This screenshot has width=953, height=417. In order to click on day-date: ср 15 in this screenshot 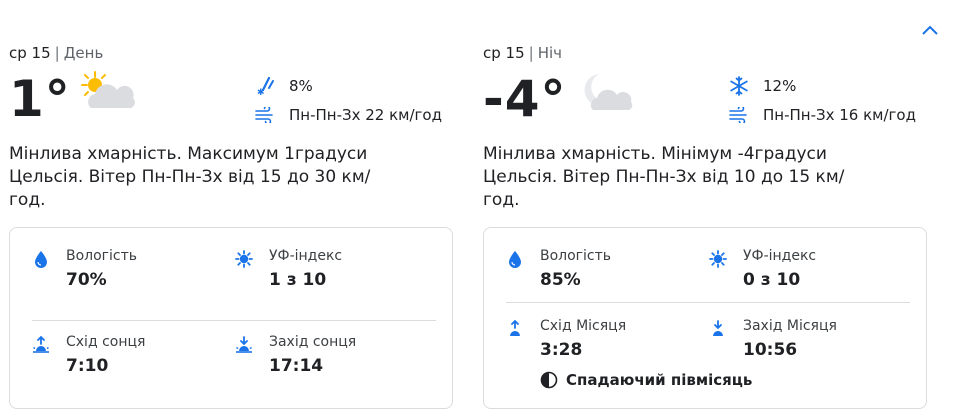, I will do `click(30, 53)`.